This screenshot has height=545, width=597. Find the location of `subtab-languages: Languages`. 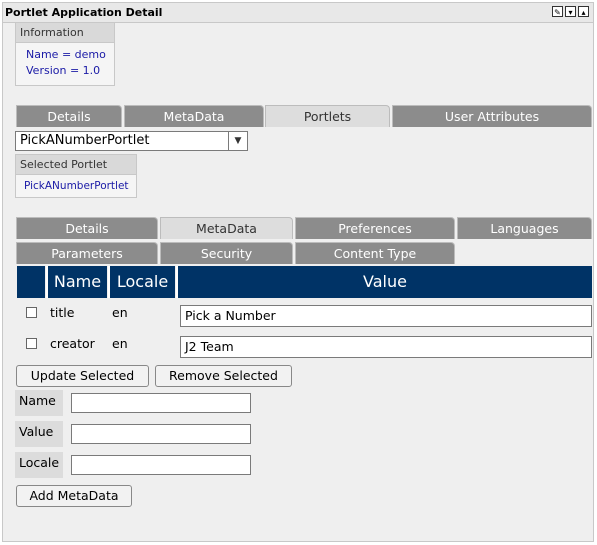

subtab-languages: Languages is located at coordinates (524, 228).